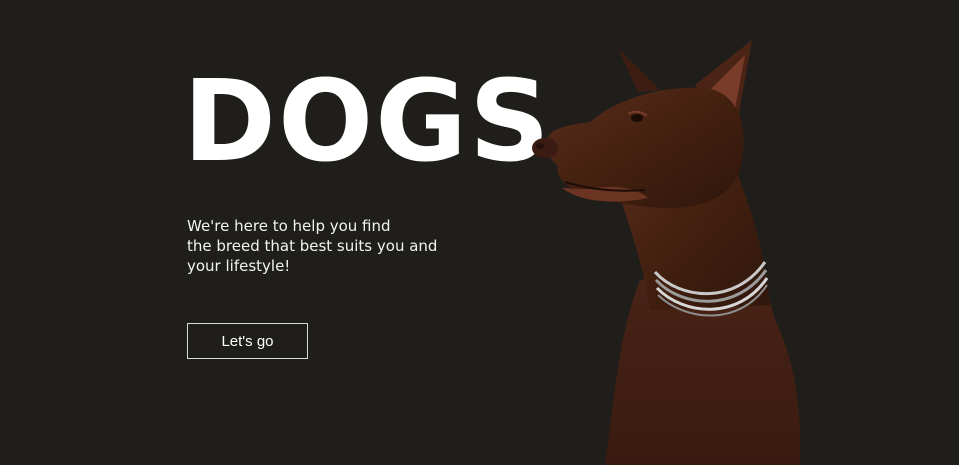 The width and height of the screenshot is (959, 465). What do you see at coordinates (312, 246) in the screenshot?
I see `subtitle-line: the breed that best suits you and` at bounding box center [312, 246].